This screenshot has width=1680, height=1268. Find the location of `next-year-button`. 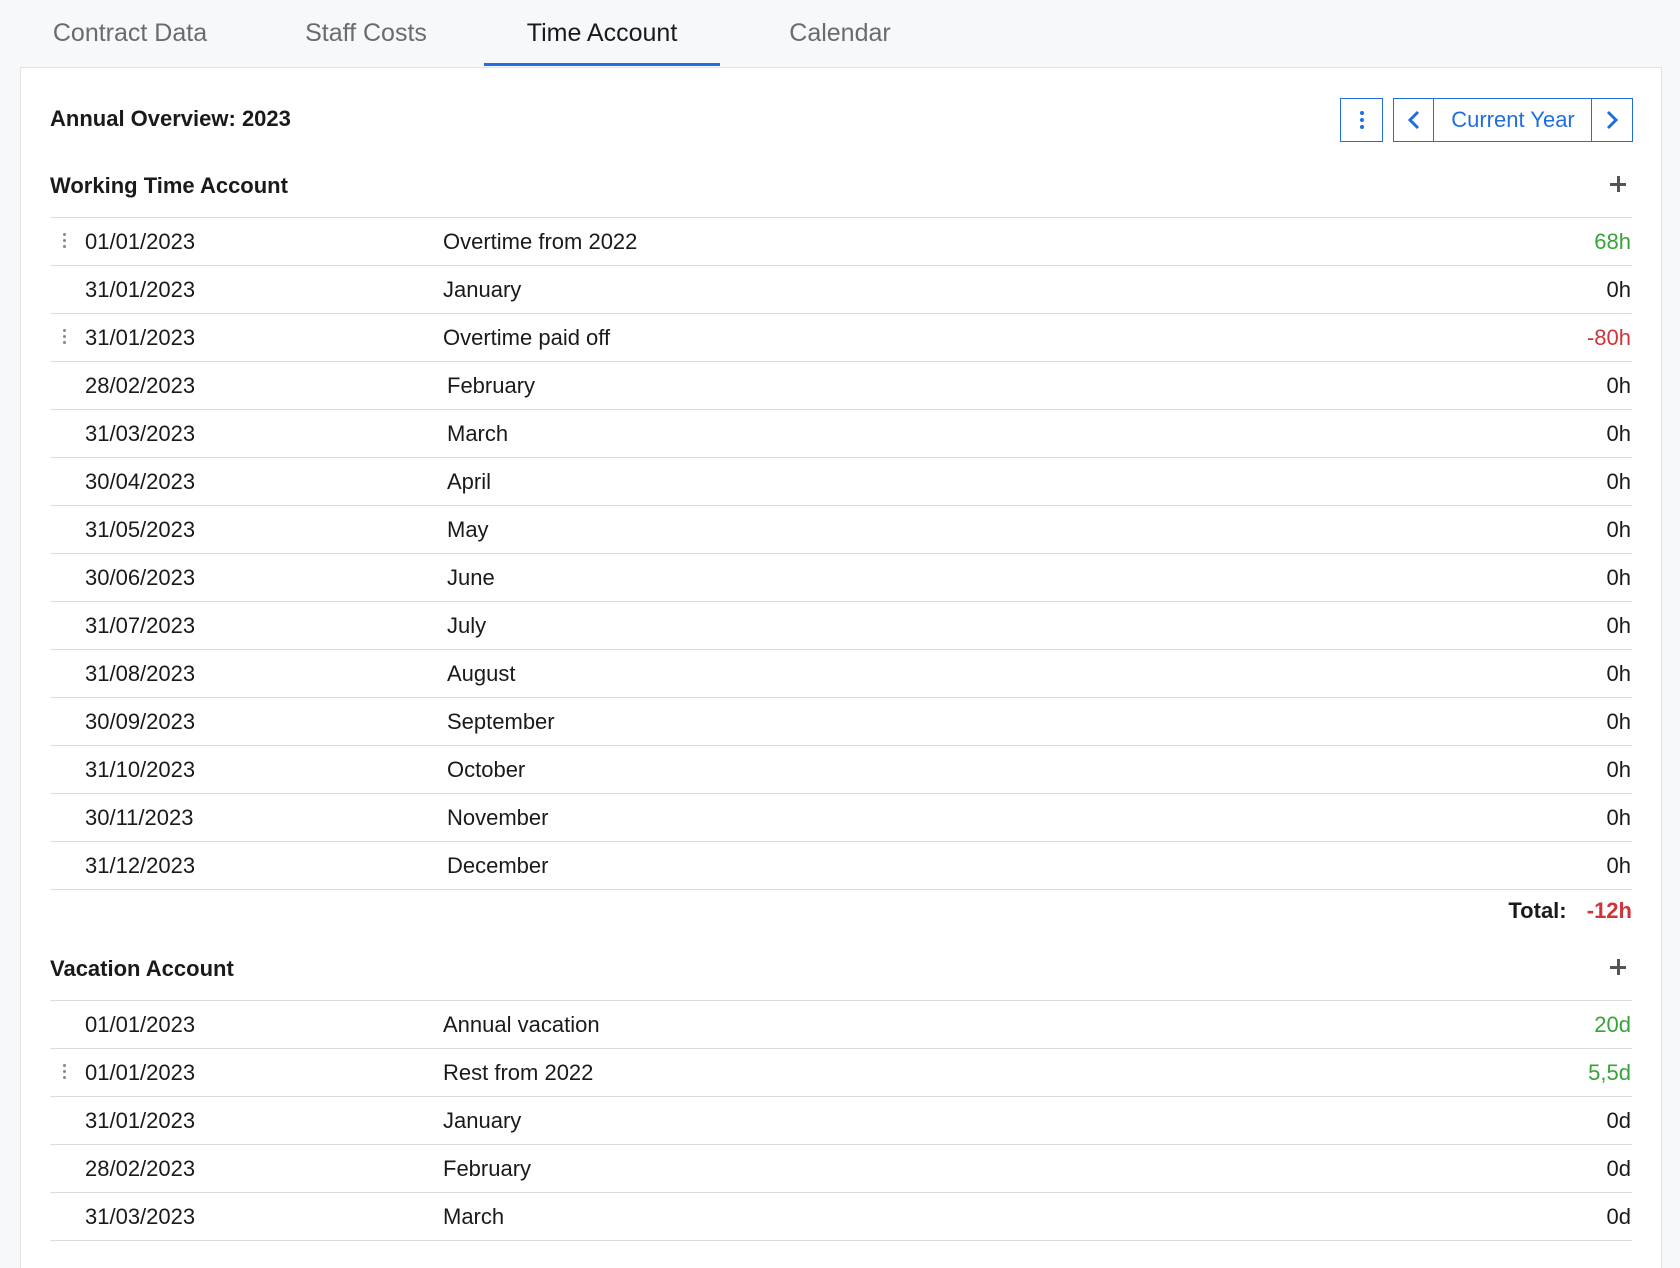

next-year-button is located at coordinates (1612, 120).